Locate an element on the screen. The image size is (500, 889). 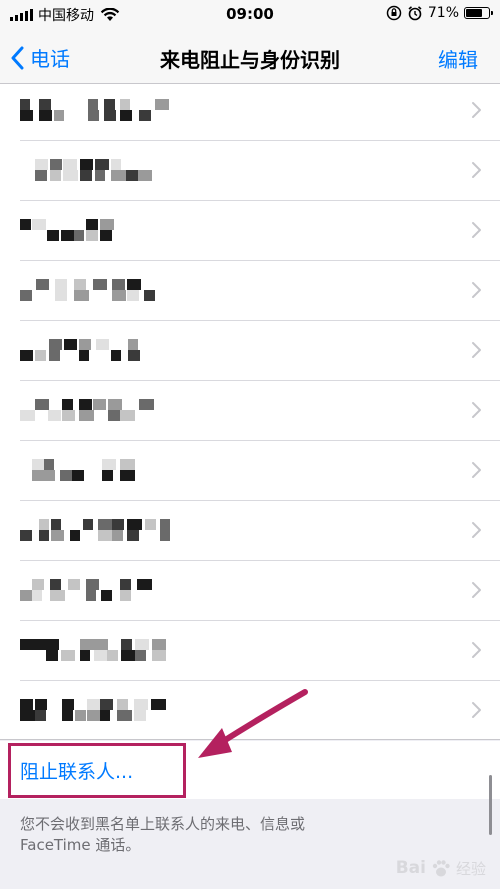
back-button: 电话 is located at coordinates (40, 57).